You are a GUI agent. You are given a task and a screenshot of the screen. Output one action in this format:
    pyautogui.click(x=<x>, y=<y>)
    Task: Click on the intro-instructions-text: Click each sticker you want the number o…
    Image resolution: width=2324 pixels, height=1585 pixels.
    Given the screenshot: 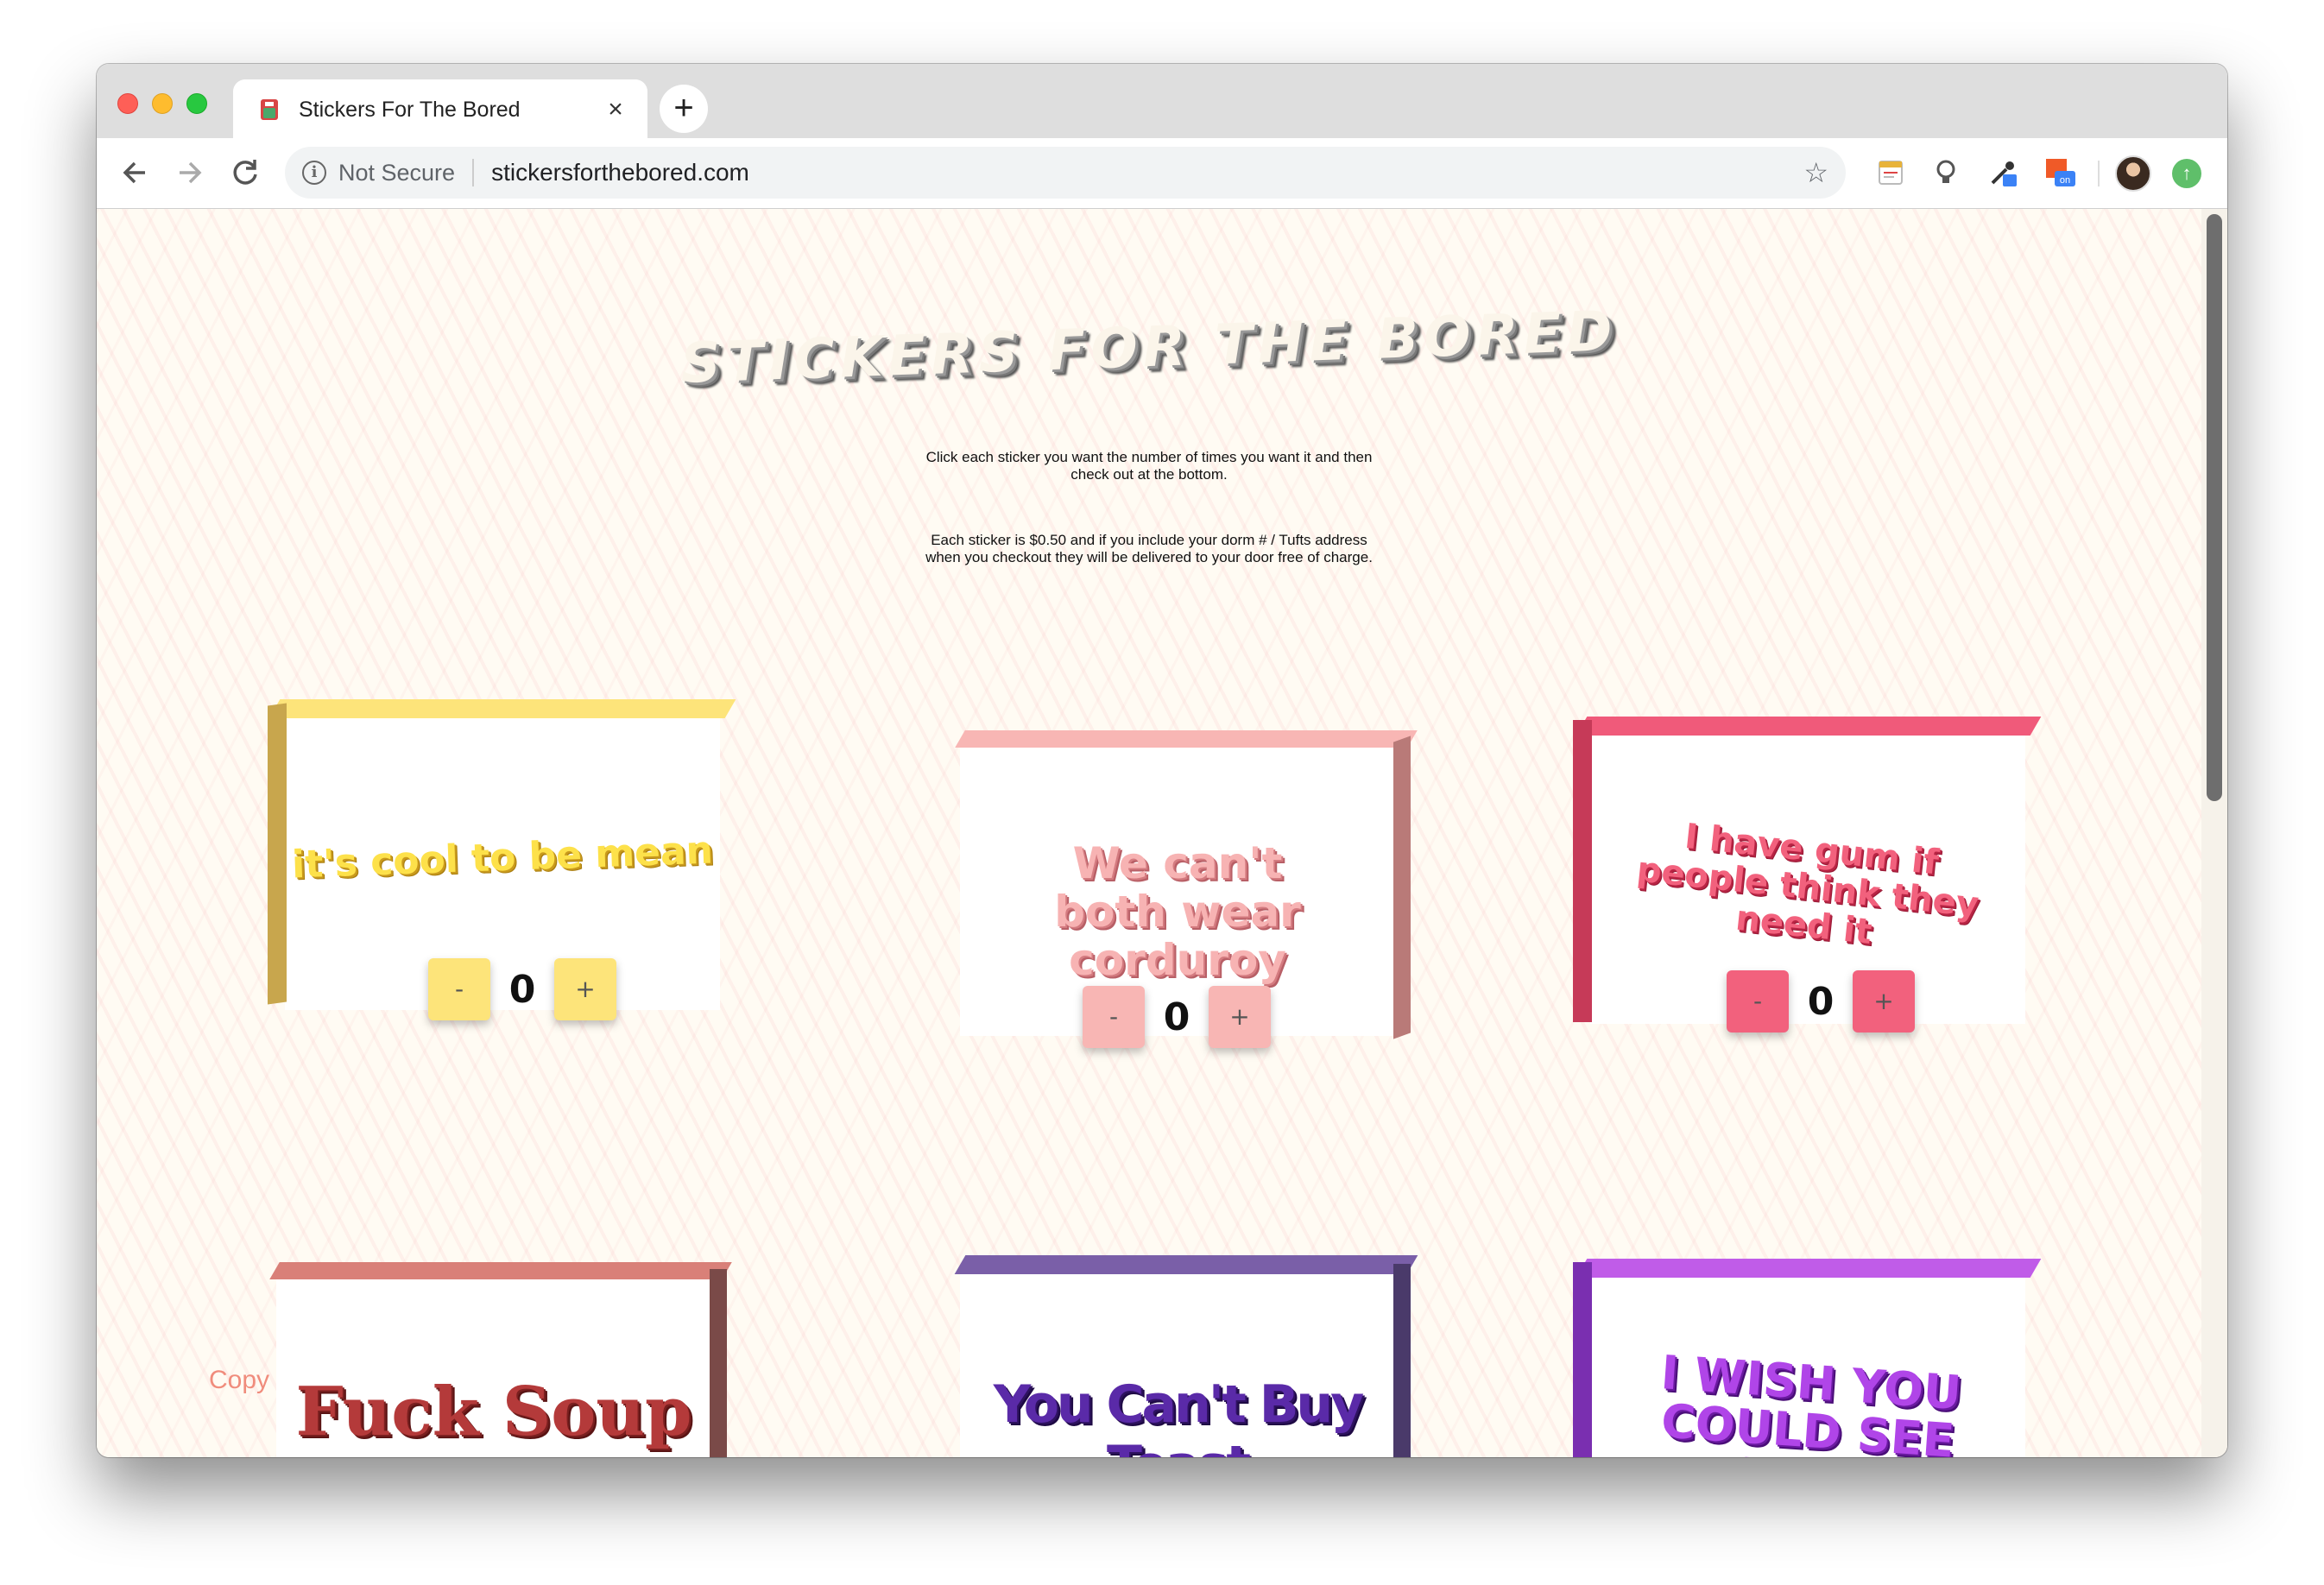 What is the action you would take?
    pyautogui.click(x=1149, y=466)
    